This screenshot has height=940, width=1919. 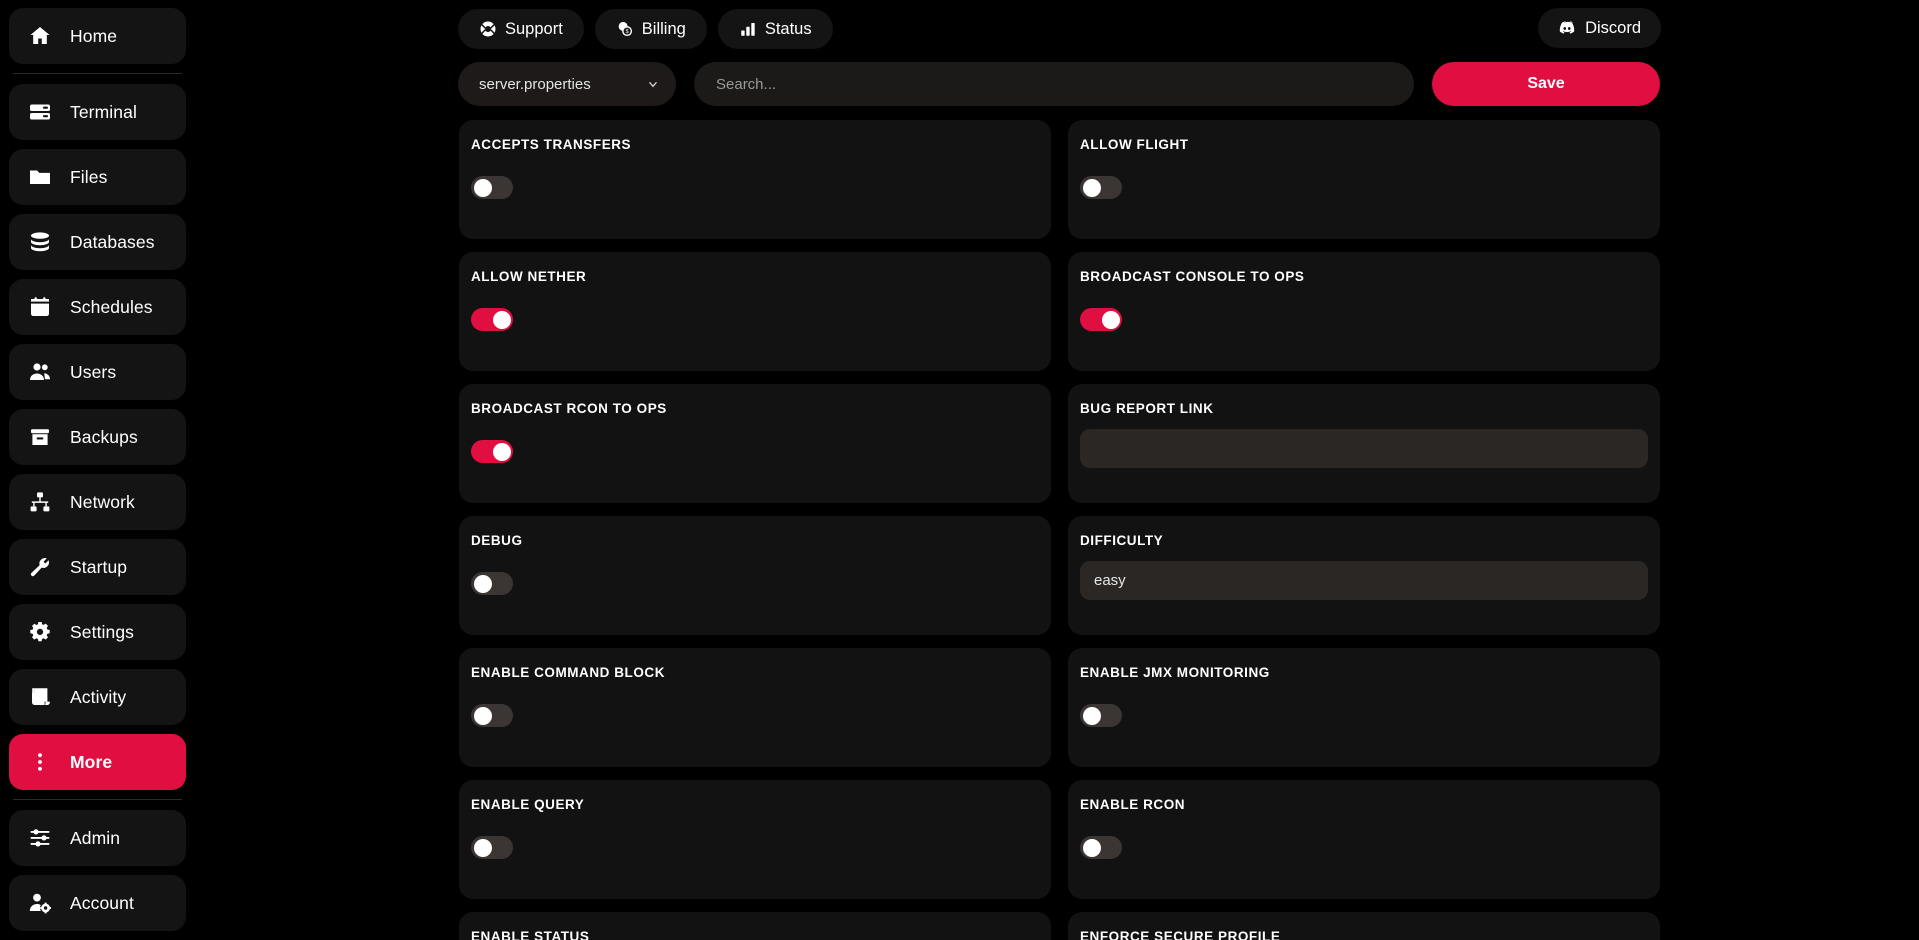 What do you see at coordinates (1122, 540) in the screenshot?
I see `setting-title: Difficulty` at bounding box center [1122, 540].